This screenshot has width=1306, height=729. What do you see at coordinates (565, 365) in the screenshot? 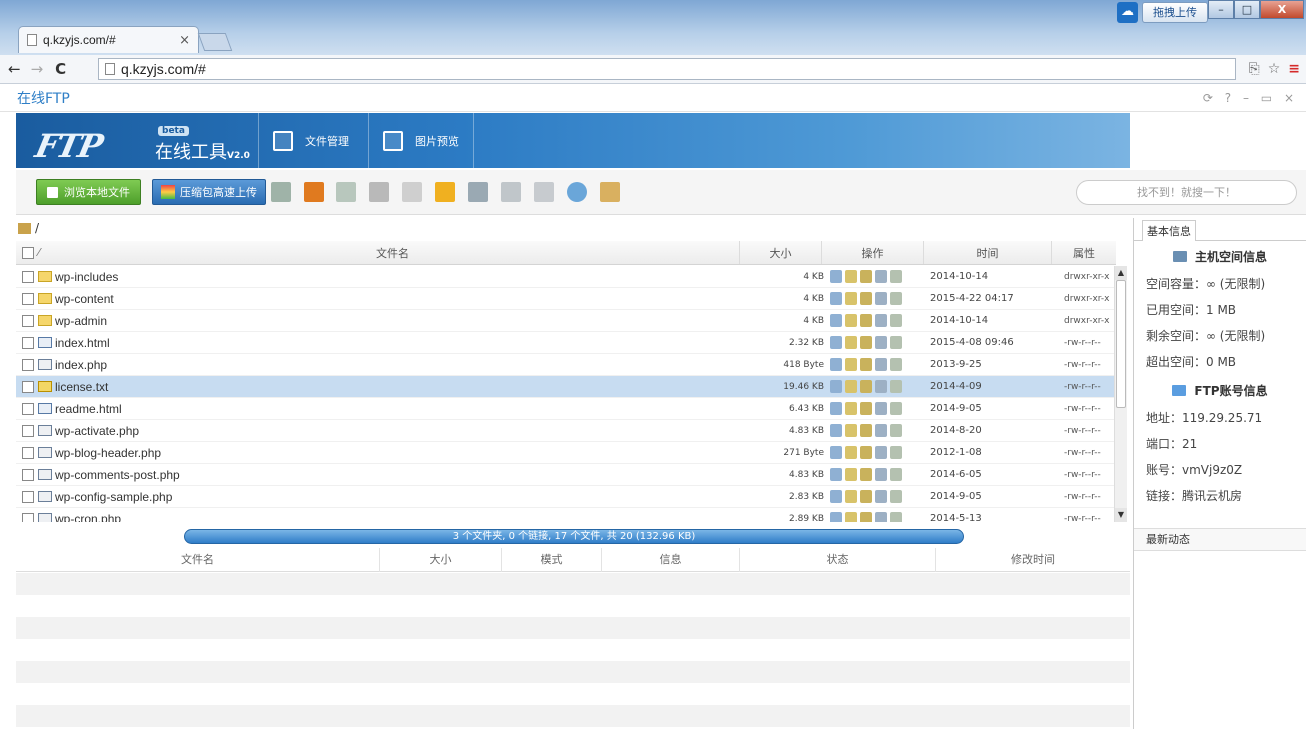
I see `file-row: index.php 418 Byte 2013-9-25 -rw-r--r--` at bounding box center [565, 365].